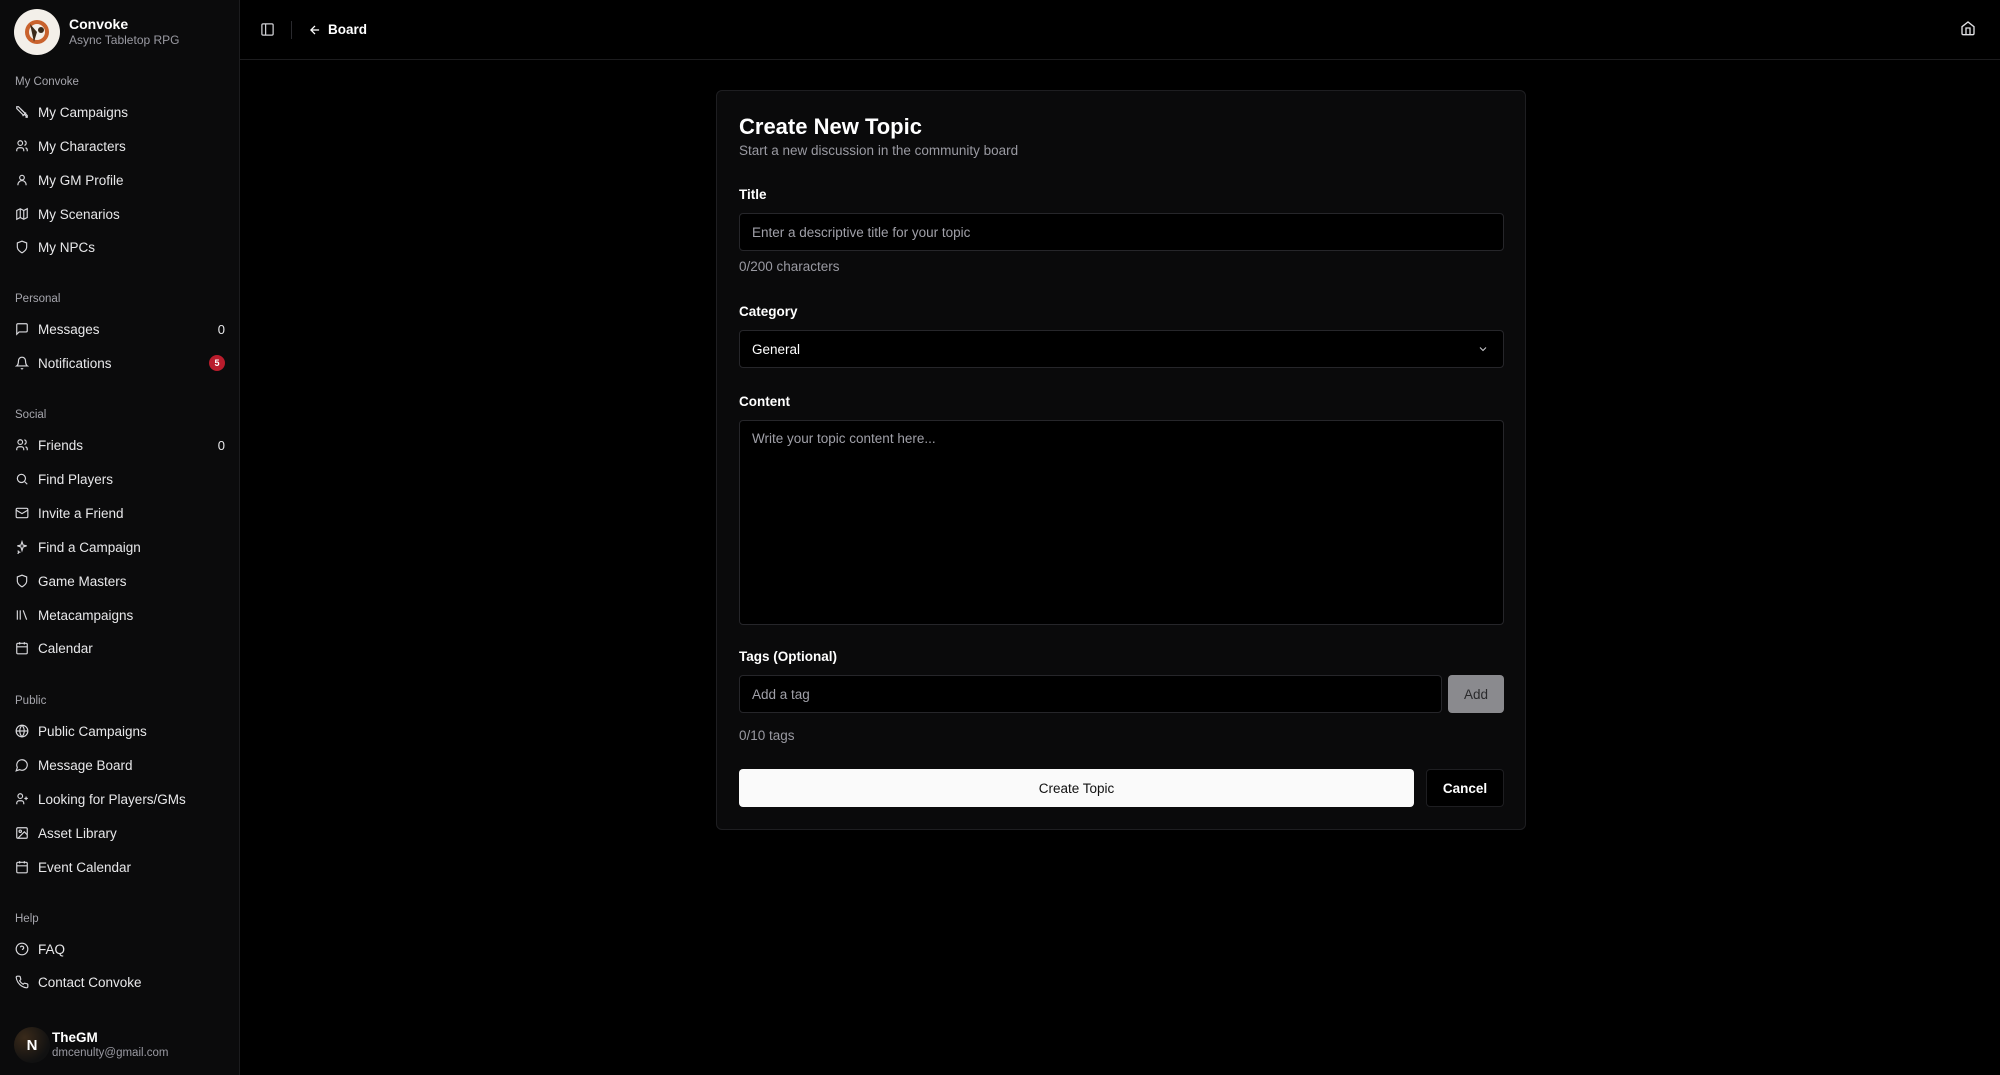  I want to click on sidebar-item-label: Metacampaigns, so click(86, 615).